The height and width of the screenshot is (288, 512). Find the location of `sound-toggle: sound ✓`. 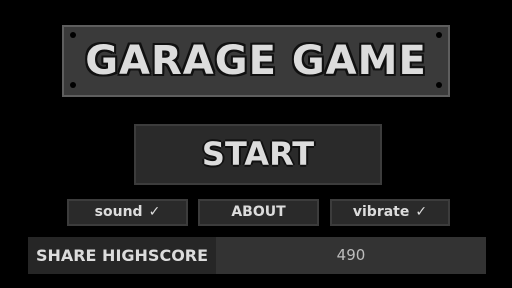

sound-toggle: sound ✓ is located at coordinates (127, 212).